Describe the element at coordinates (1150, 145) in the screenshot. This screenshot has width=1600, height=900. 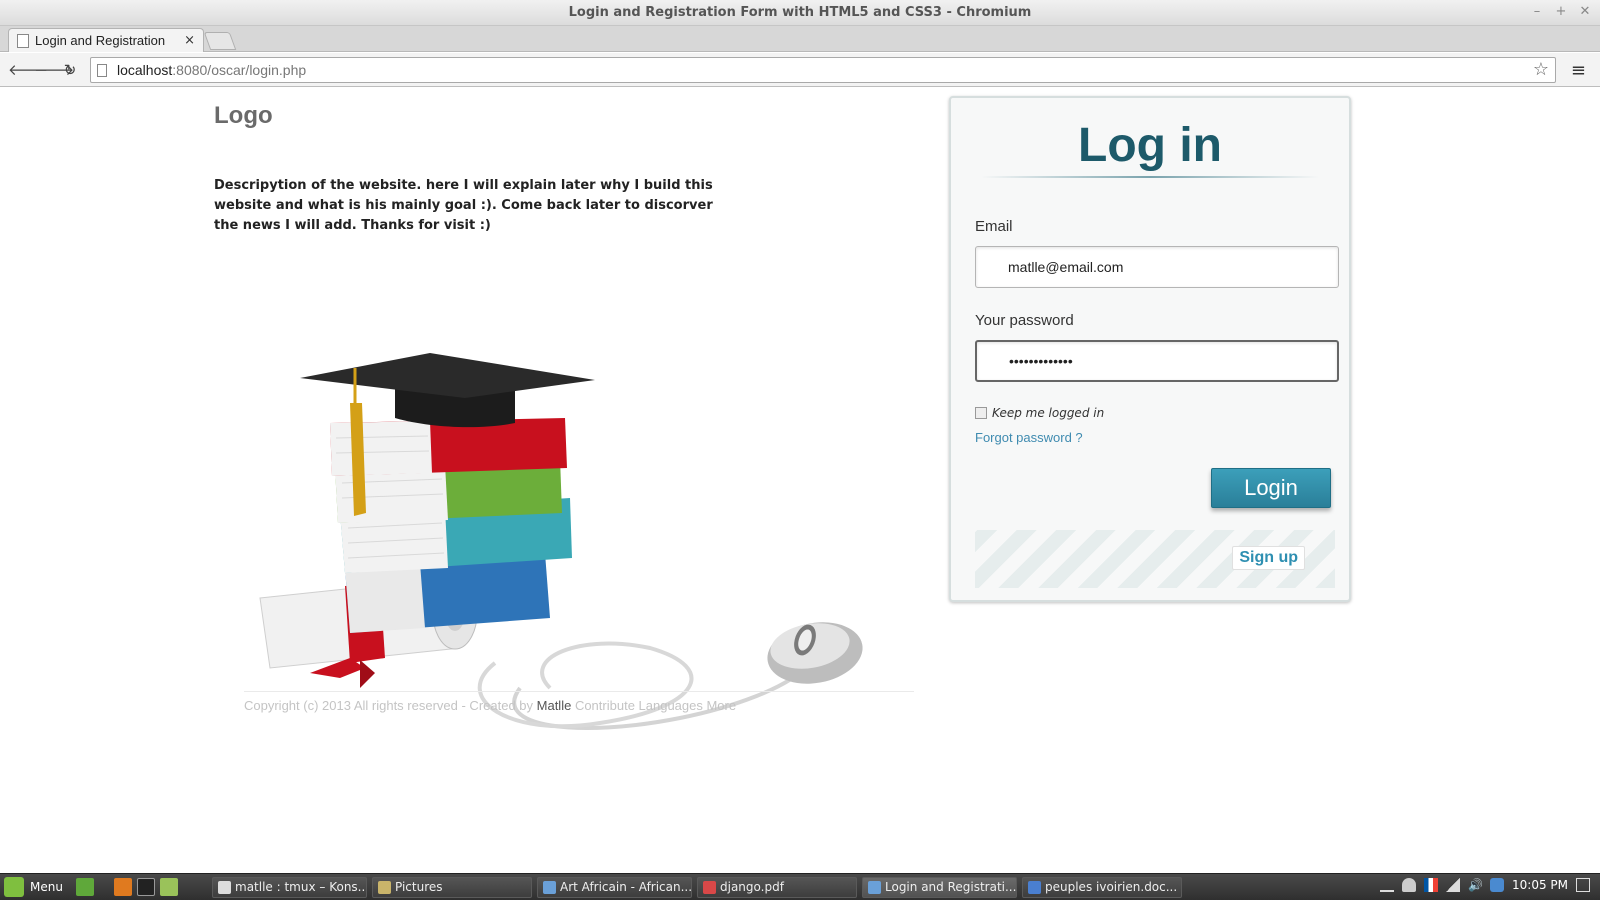
I see `login-heading: Log in` at that location.